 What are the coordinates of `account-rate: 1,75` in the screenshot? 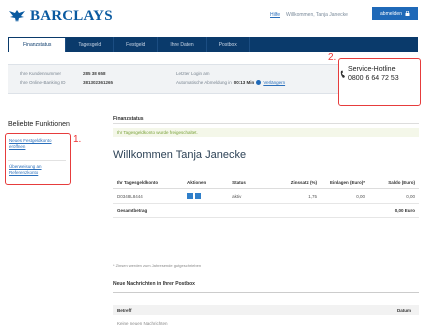 It's located at (292, 196).